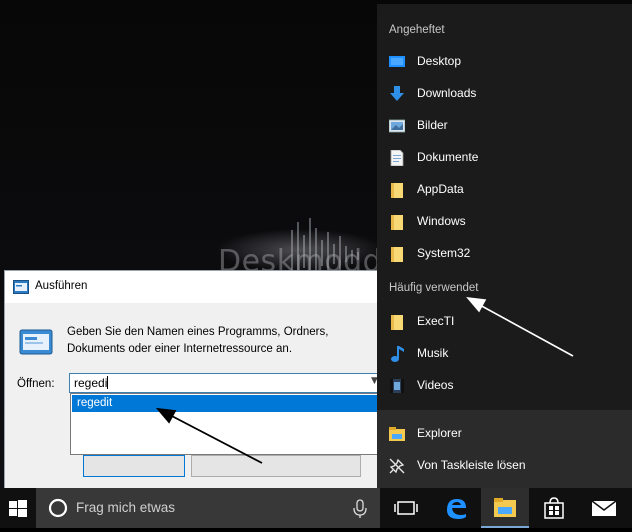 Image resolution: width=632 pixels, height=532 pixels. I want to click on jumplist-item-label: Downloads, so click(447, 93).